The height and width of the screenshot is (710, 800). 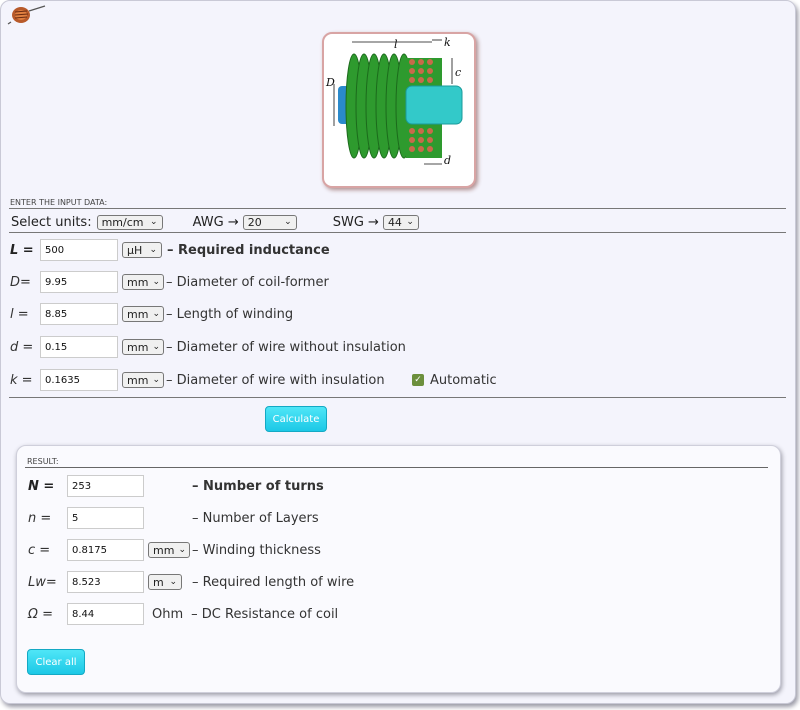 I want to click on insulated-wire-diameter-description: – Diameter of wire with insulation, so click(x=275, y=380).